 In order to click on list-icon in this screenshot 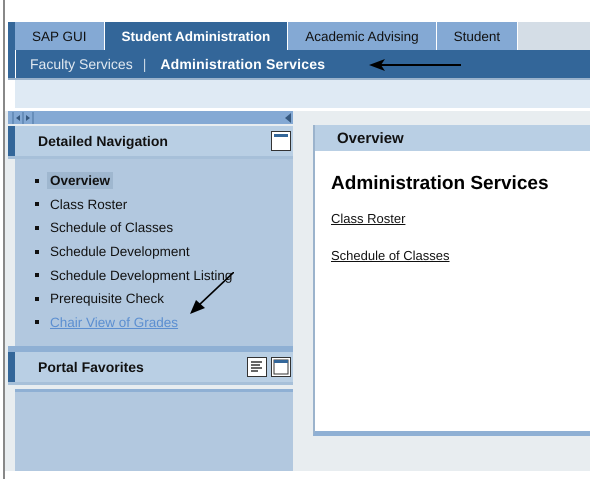, I will do `click(257, 367)`.